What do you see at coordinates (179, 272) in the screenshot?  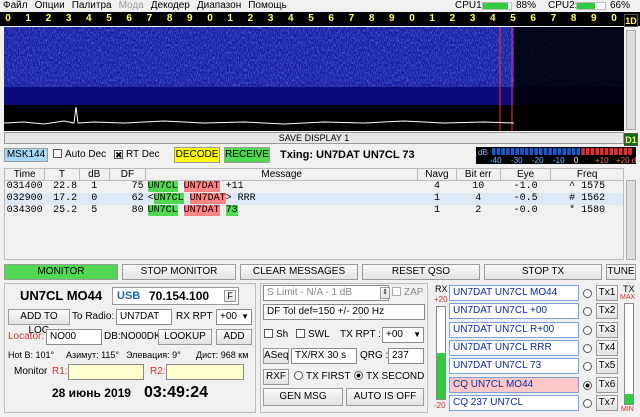 I see `tab-stop-monitor: STOP MONITOR` at bounding box center [179, 272].